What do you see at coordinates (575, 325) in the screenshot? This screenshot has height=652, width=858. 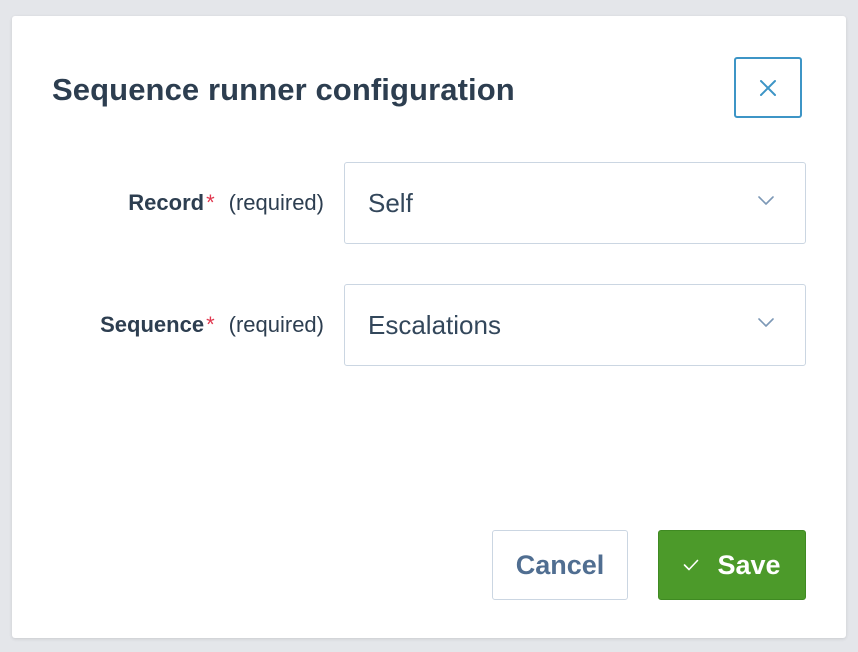 I see `sequence-select: Escalations` at bounding box center [575, 325].